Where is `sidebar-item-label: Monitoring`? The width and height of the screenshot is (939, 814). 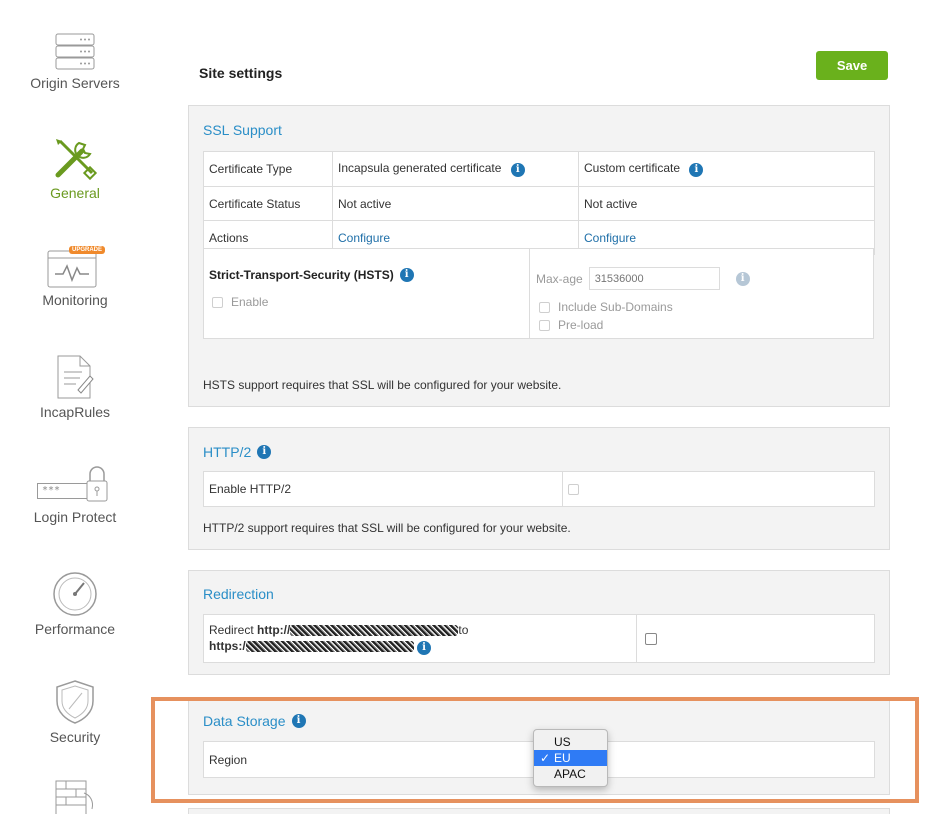 sidebar-item-label: Monitoring is located at coordinates (75, 300).